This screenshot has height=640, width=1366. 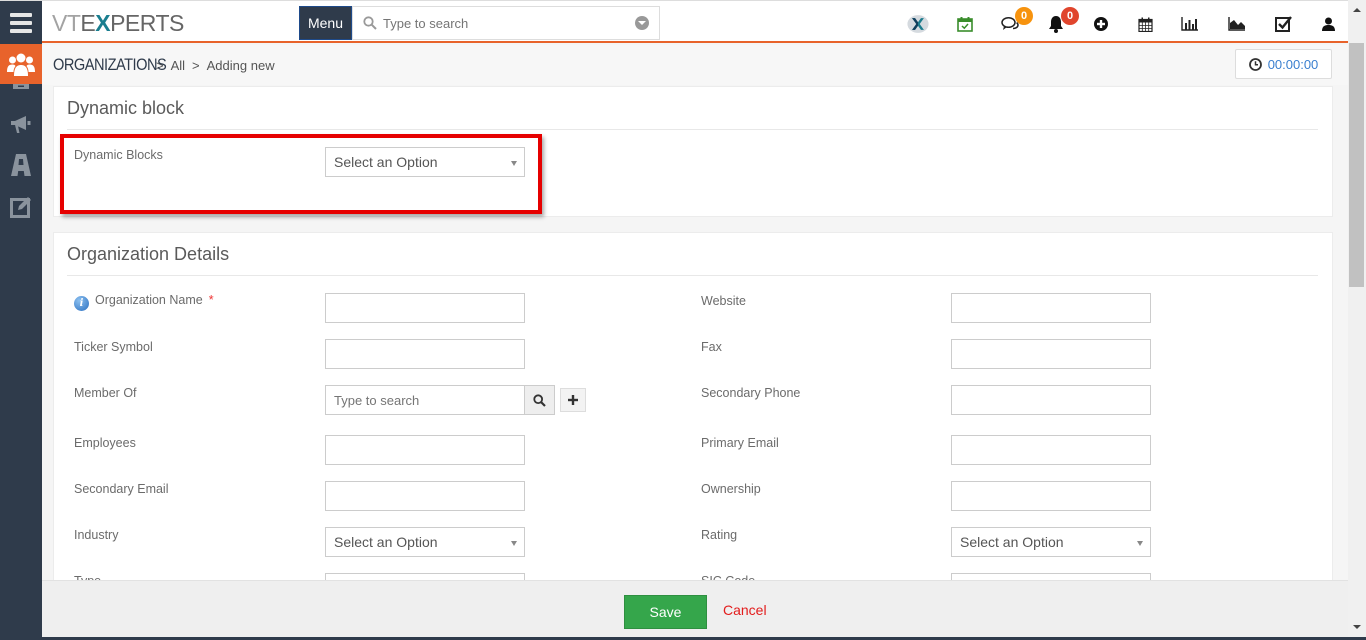 I want to click on ticker-symbol-input, so click(x=425, y=354).